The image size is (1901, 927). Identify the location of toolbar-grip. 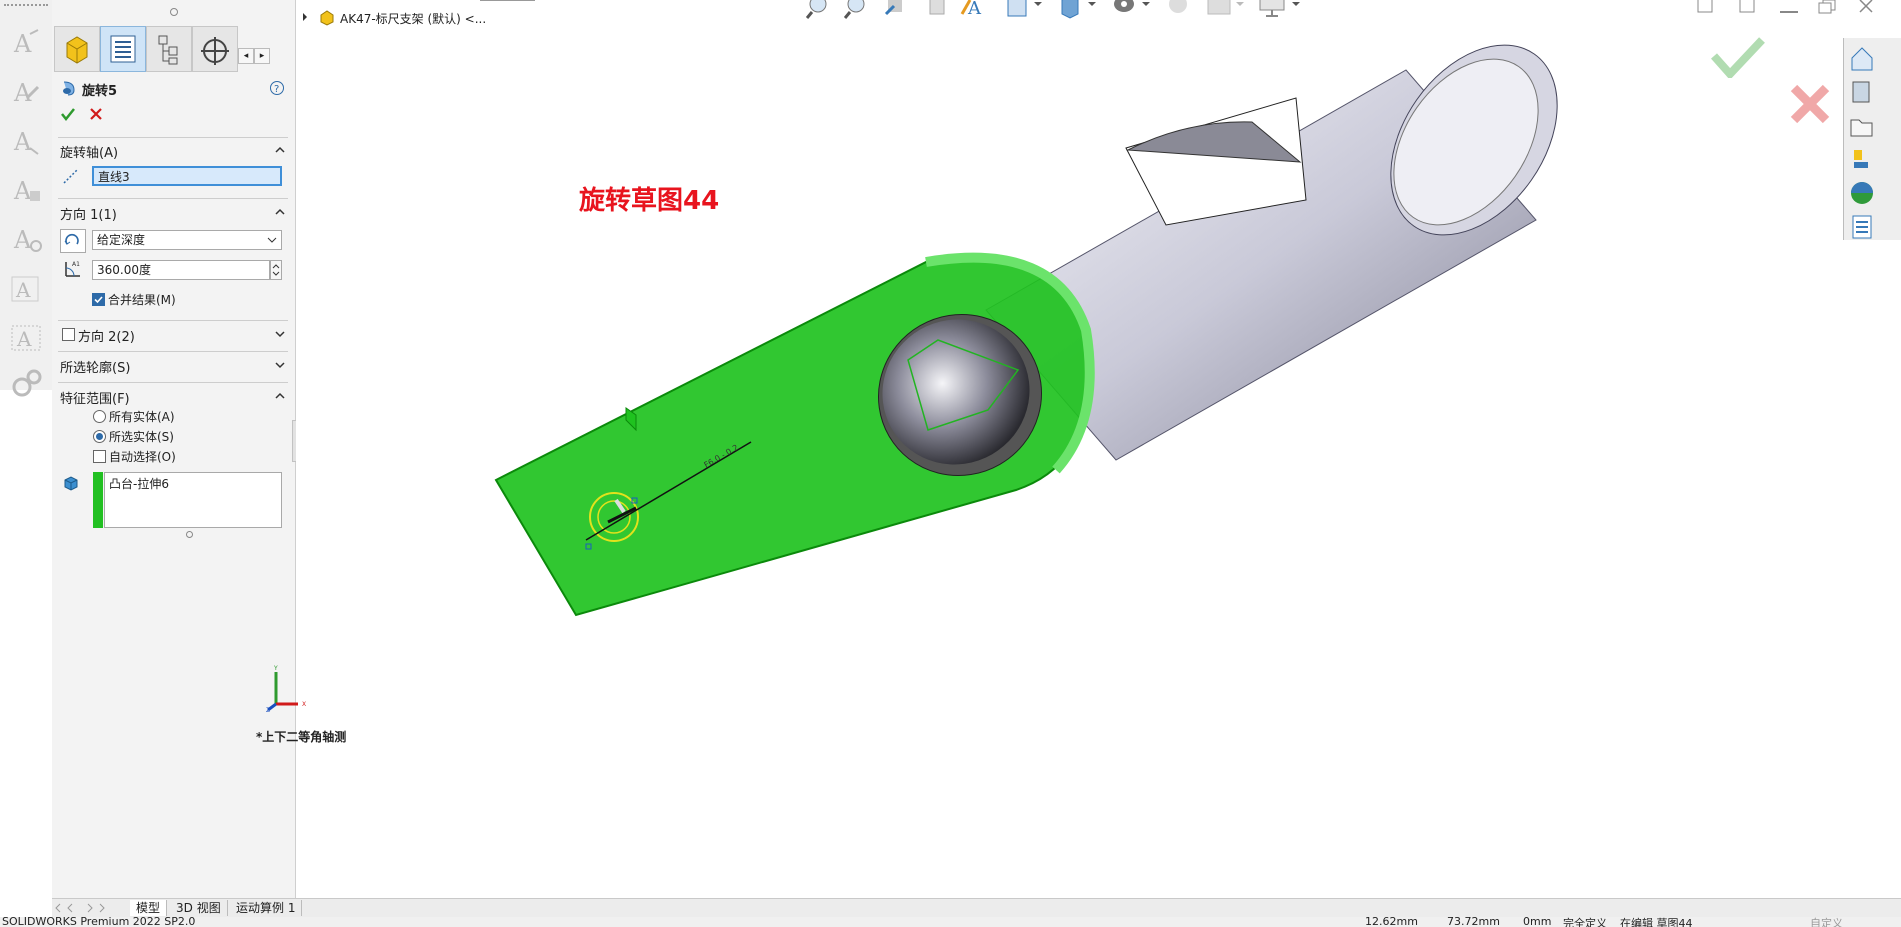
(26, 7).